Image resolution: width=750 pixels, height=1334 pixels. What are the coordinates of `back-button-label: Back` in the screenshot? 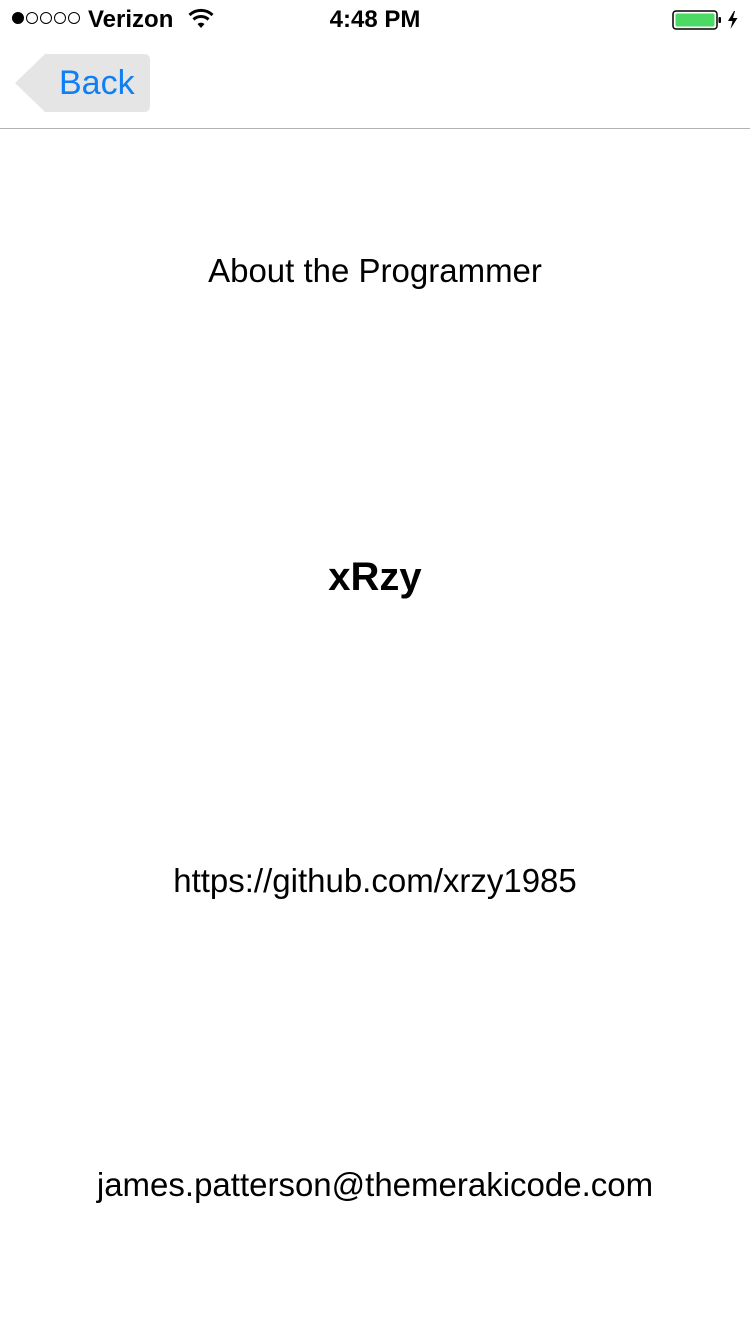 It's located at (97, 83).